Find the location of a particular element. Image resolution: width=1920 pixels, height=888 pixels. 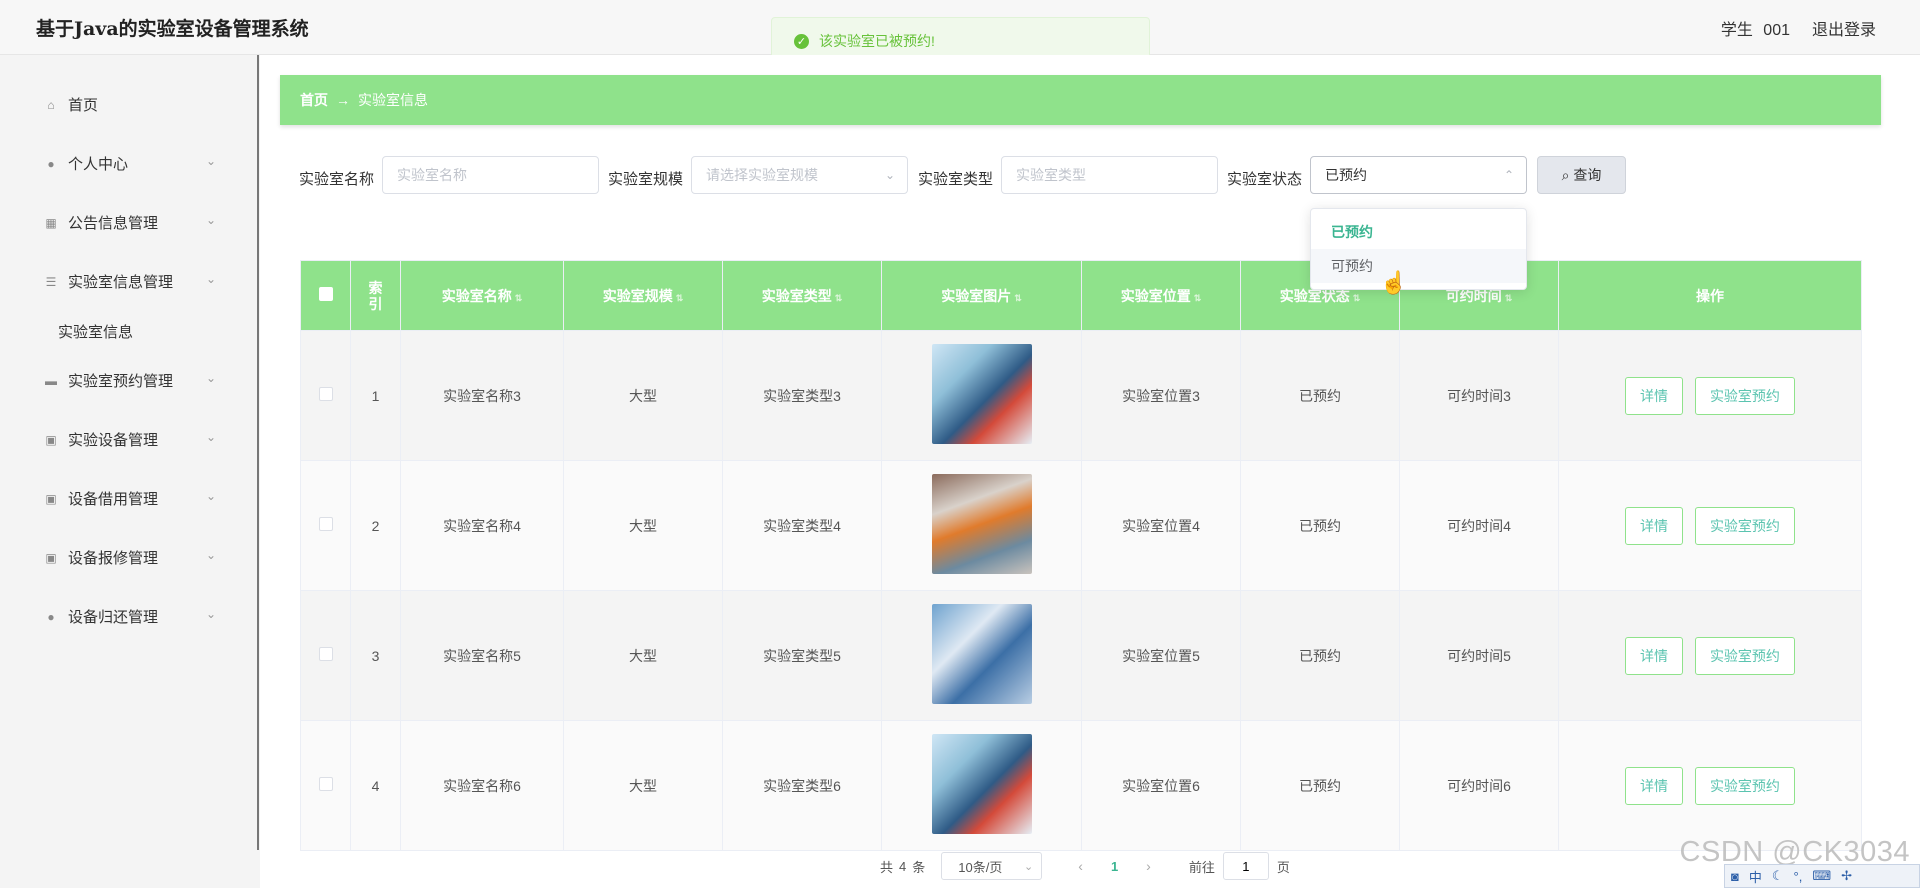

home-icon: ⌂ is located at coordinates (51, 104).